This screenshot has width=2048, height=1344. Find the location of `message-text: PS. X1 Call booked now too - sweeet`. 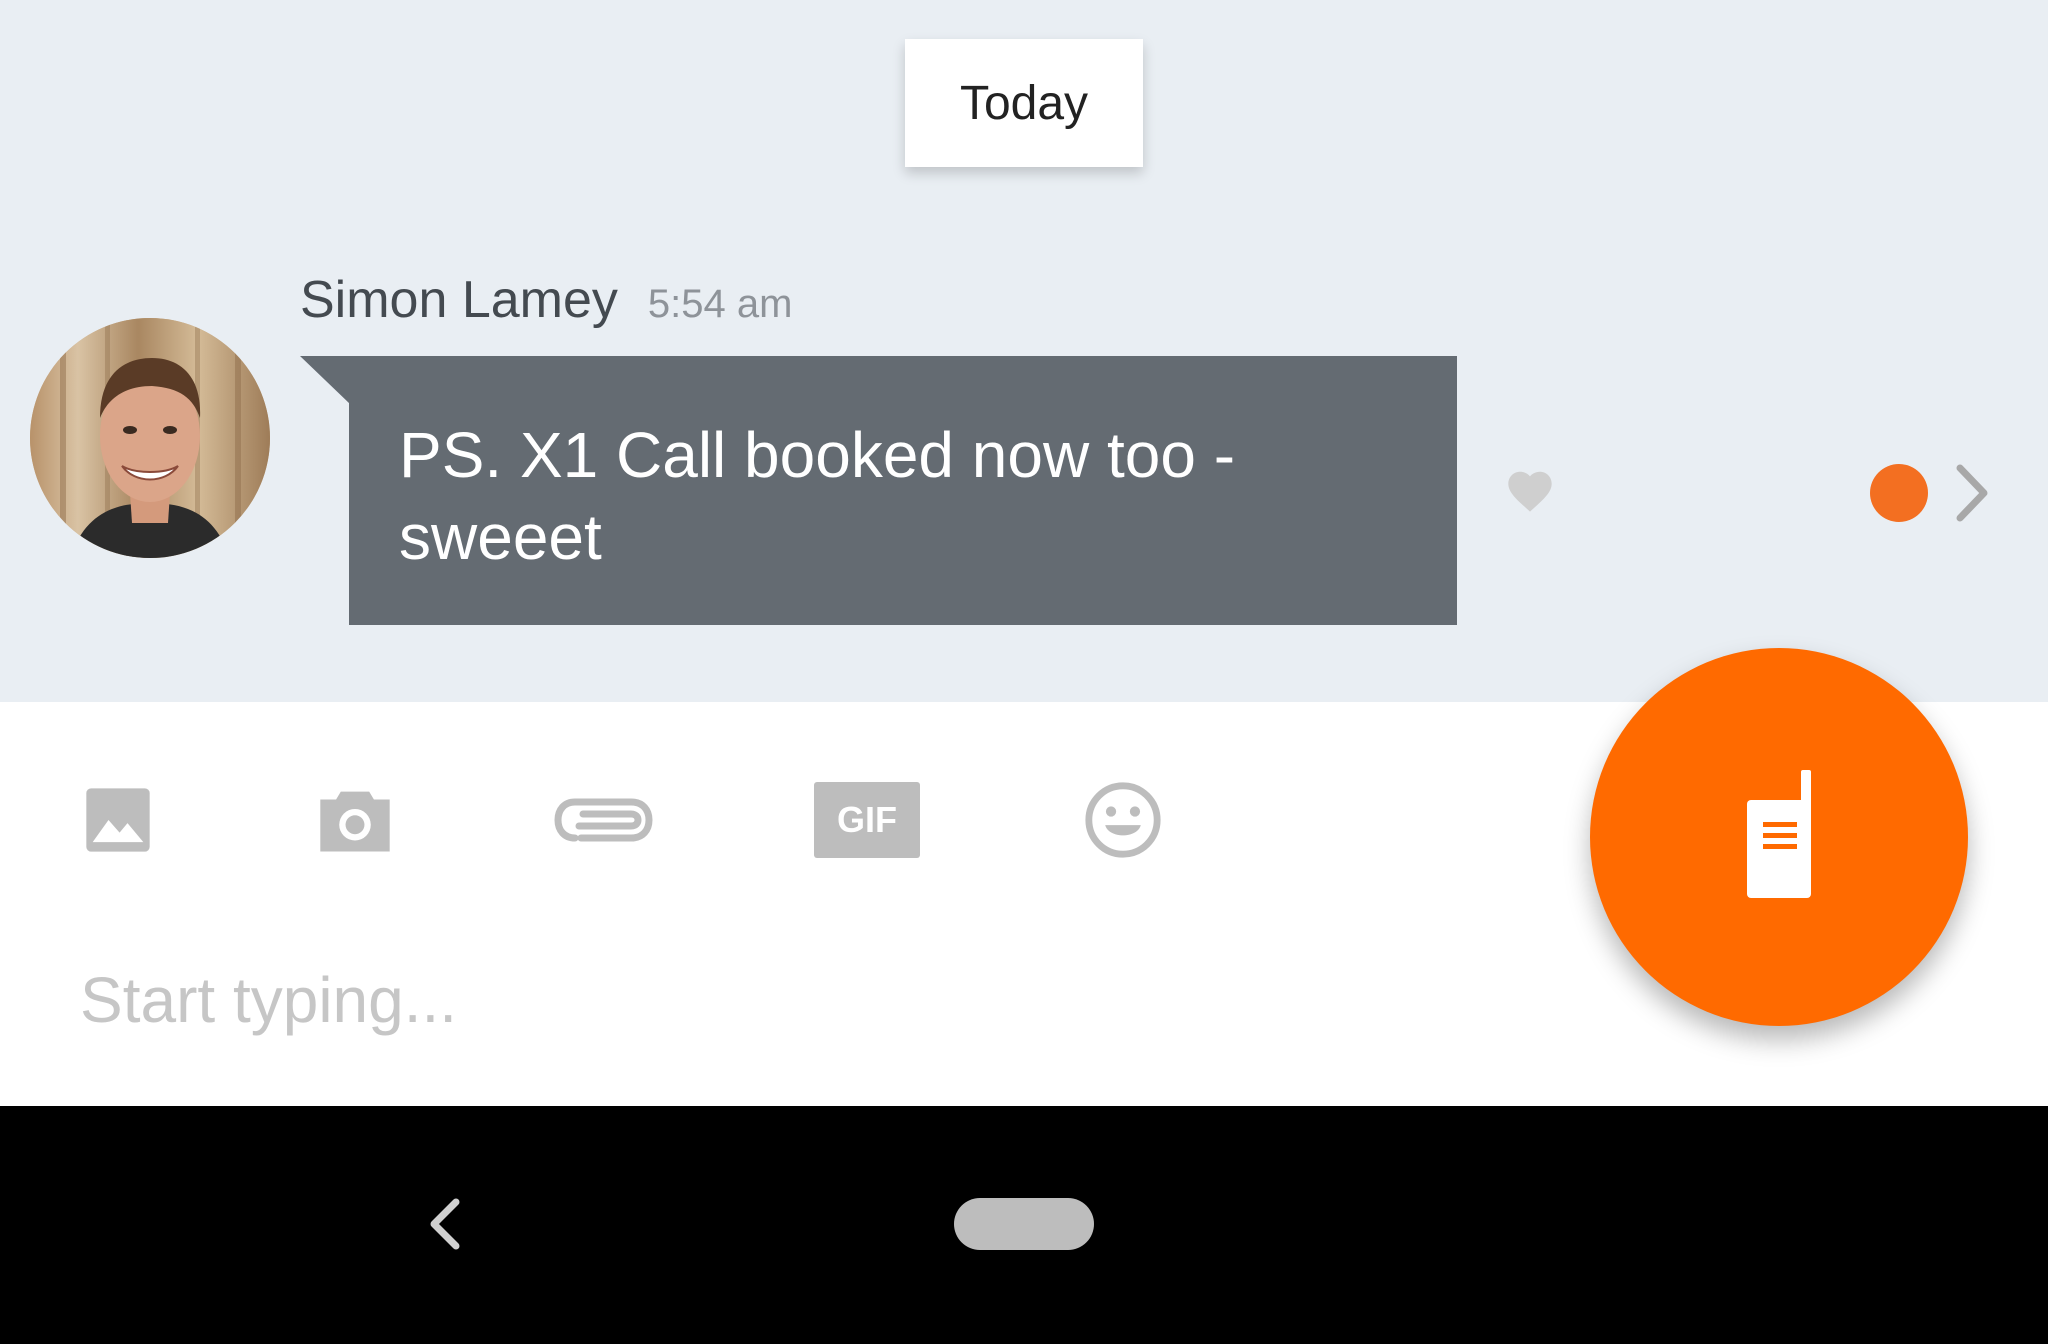

message-text: PS. X1 Call booked now too - sweeet is located at coordinates (817, 496).